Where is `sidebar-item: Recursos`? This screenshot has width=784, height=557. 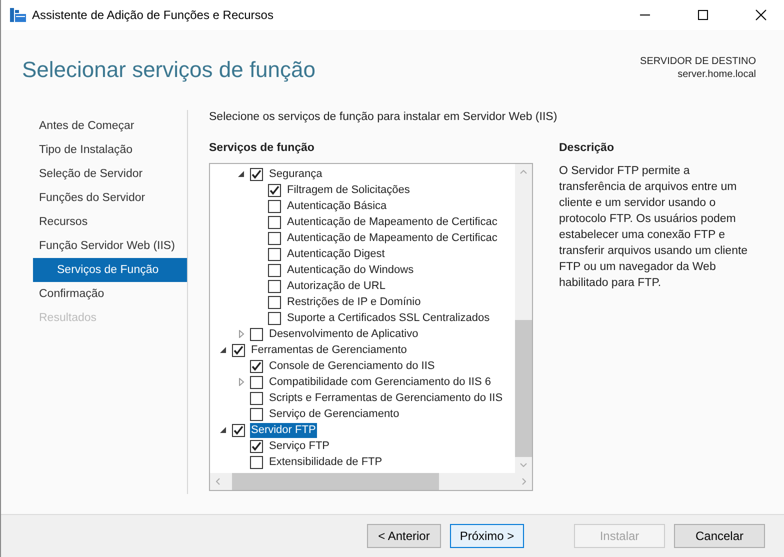
sidebar-item: Recursos is located at coordinates (110, 222).